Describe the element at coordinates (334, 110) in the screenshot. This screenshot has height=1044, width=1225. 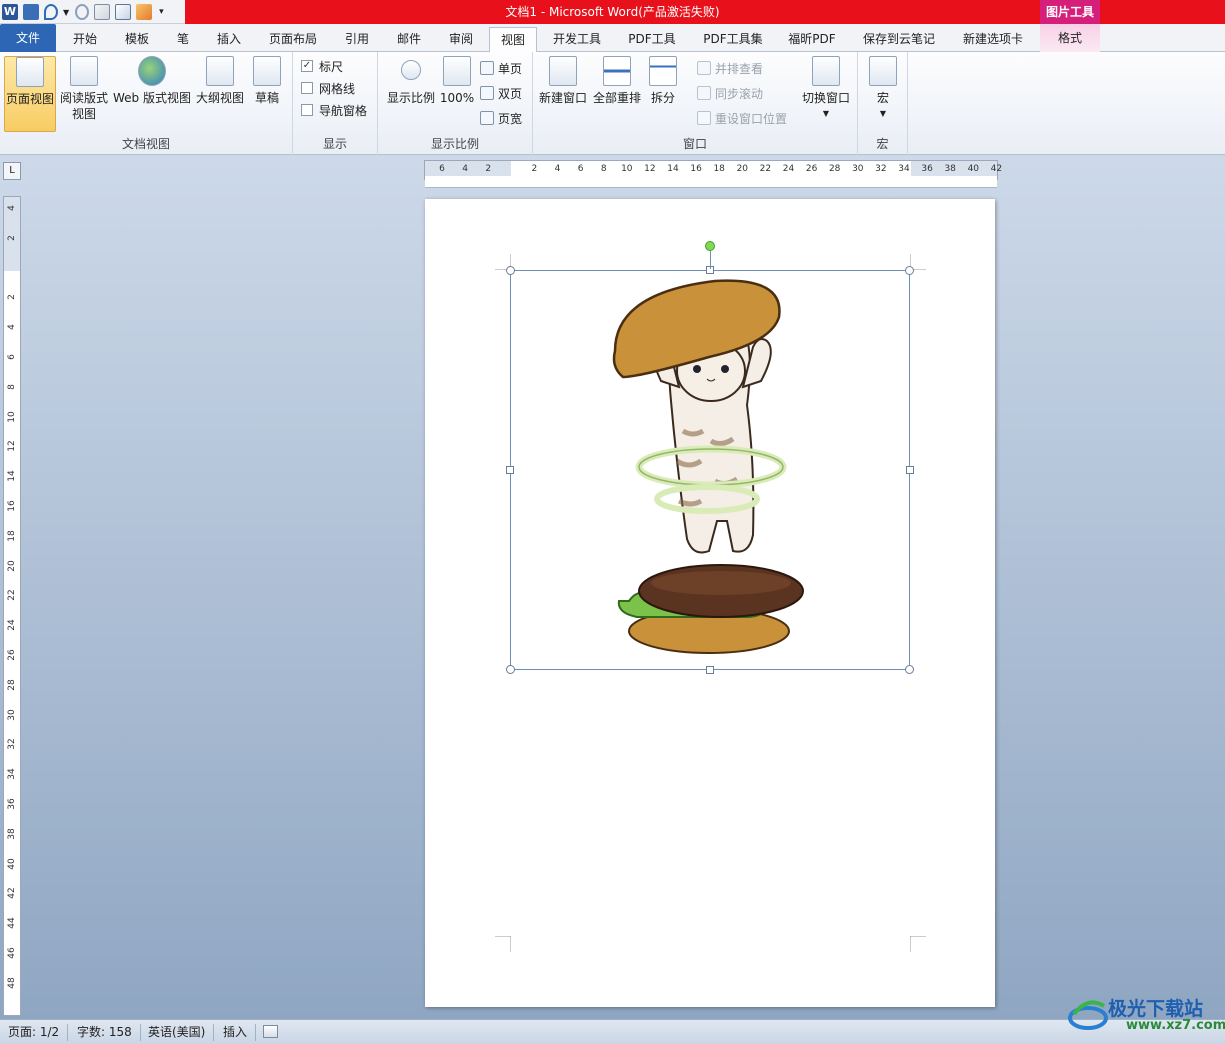
I see `navigation-pane-checkbox: 导航窗格` at that location.